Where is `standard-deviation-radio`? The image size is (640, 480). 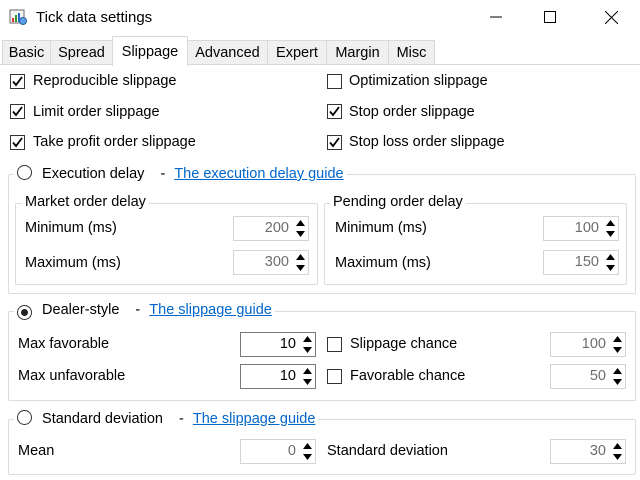
standard-deviation-radio is located at coordinates (24, 417).